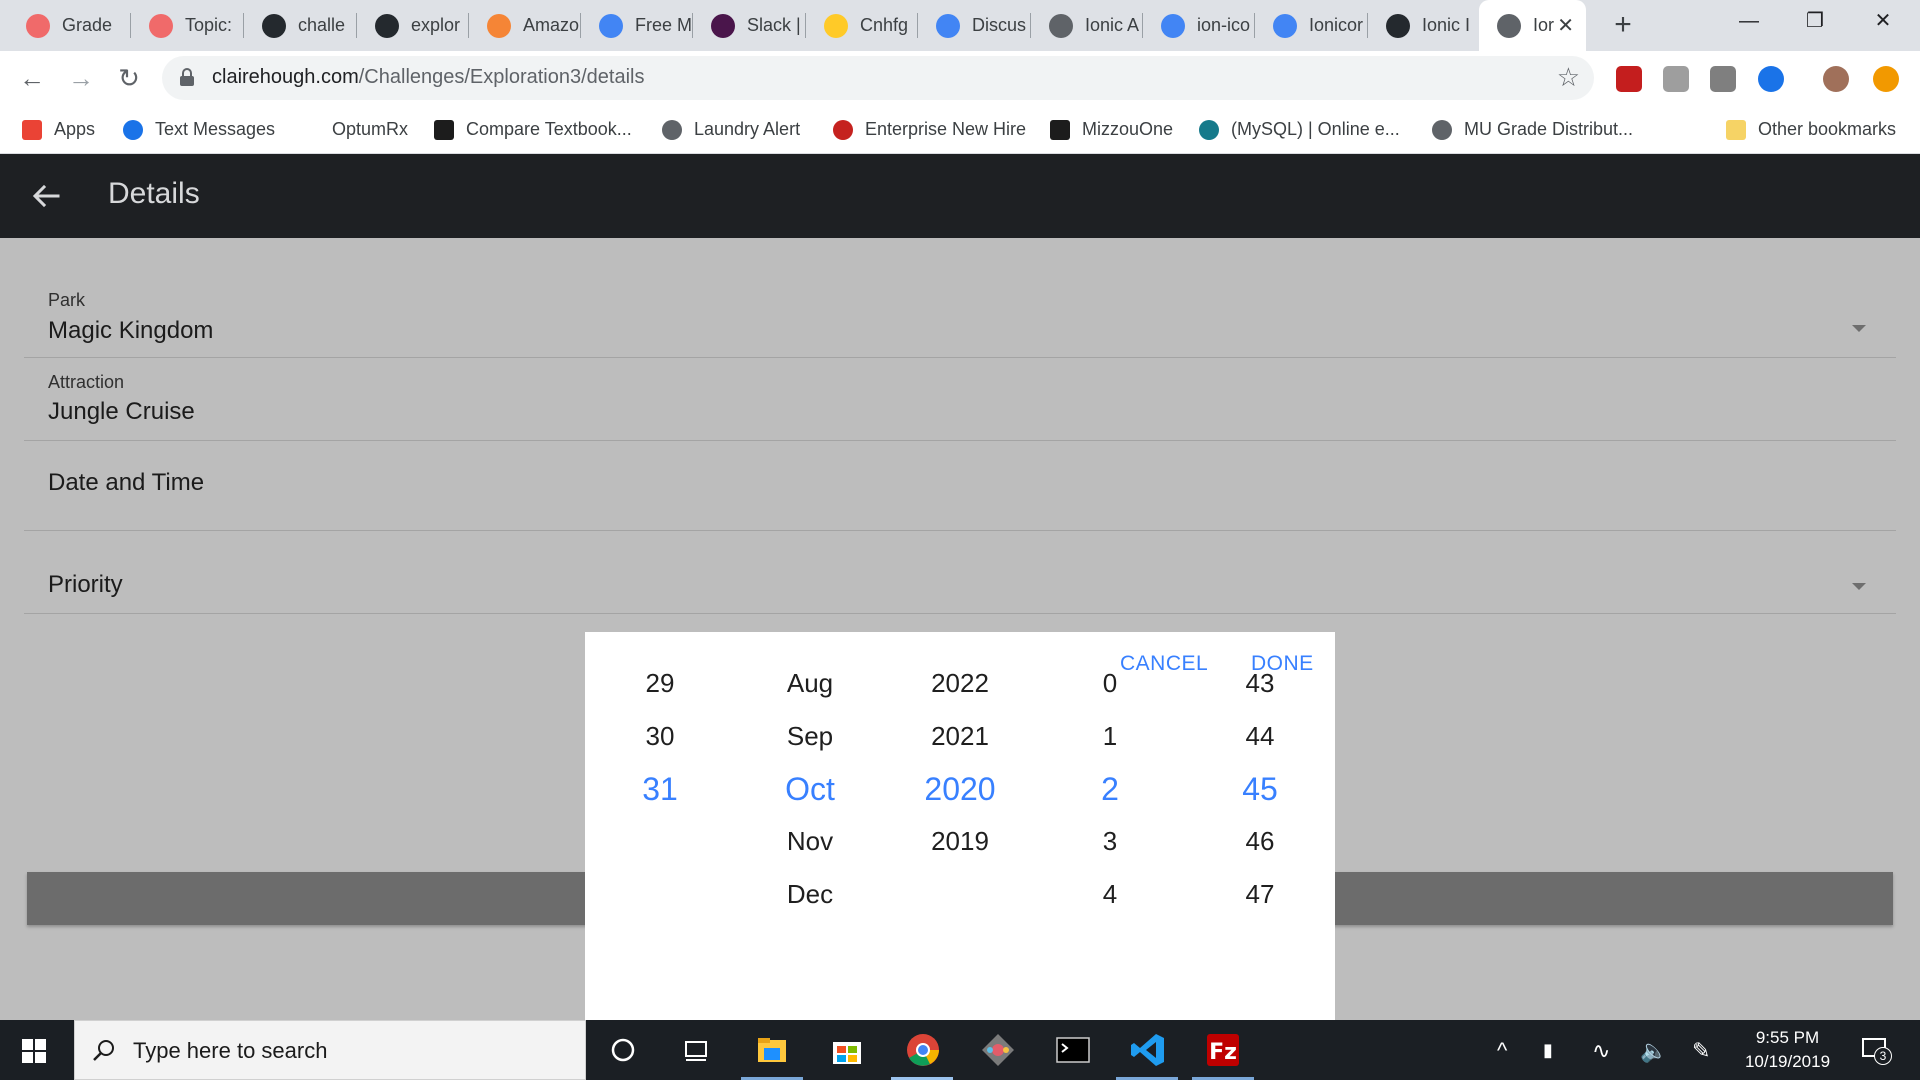 The height and width of the screenshot is (1080, 1920). I want to click on browser-tab: Topic:, so click(187, 25).